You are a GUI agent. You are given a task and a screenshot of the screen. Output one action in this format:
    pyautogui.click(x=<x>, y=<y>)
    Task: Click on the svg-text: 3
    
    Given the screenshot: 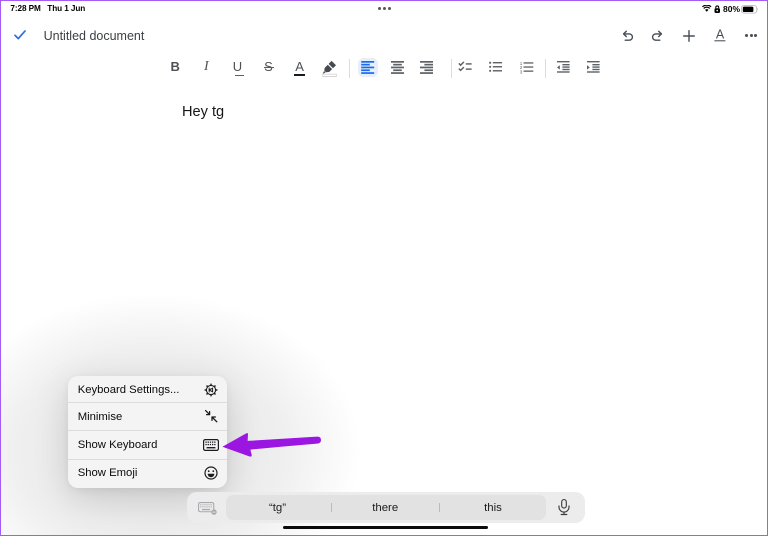 What is the action you would take?
    pyautogui.click(x=520, y=71)
    